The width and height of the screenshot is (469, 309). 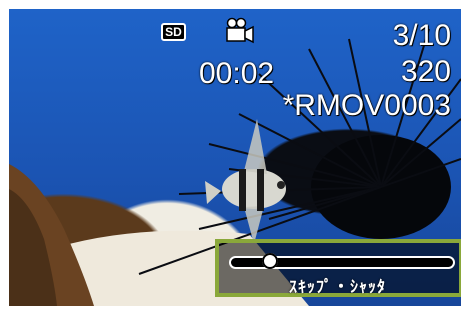 I want to click on playback-control-panel: ｽｷｯﾌﾟ・ｼｬｯﾀ, so click(x=338, y=268).